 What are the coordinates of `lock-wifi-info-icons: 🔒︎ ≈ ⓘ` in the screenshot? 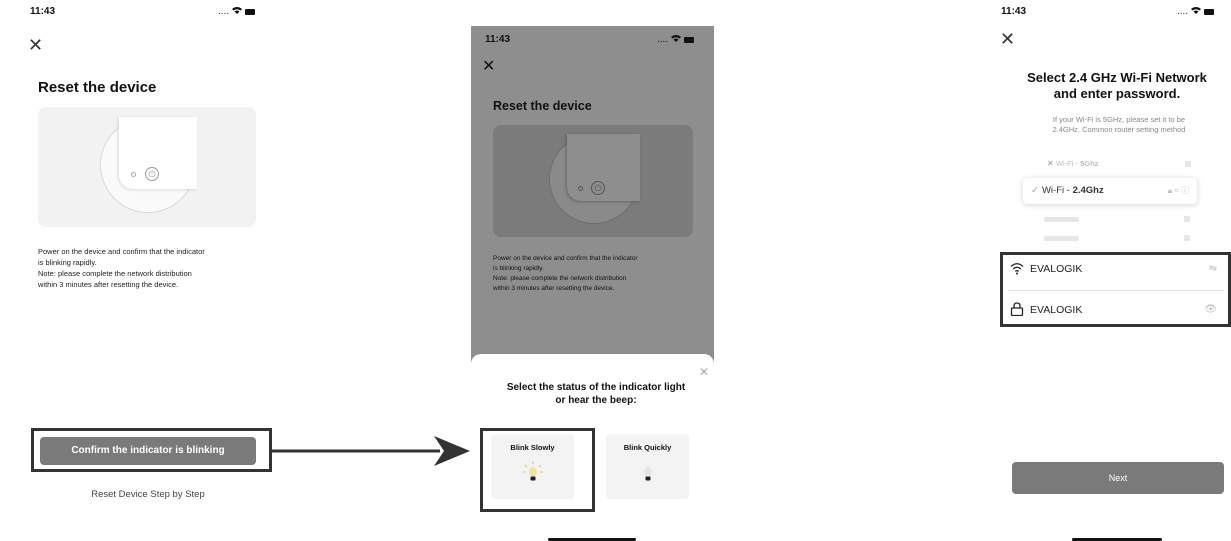 It's located at (1178, 190).